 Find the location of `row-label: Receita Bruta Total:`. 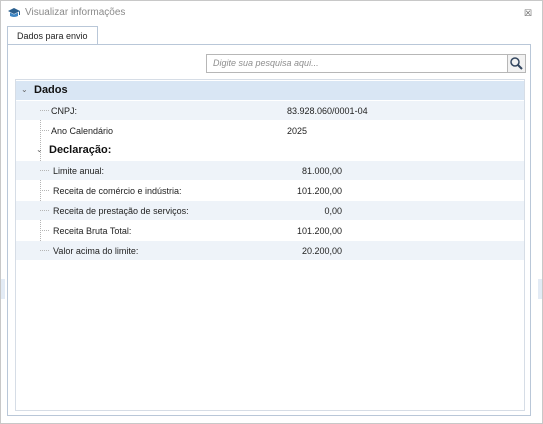

row-label: Receita Bruta Total: is located at coordinates (92, 231).